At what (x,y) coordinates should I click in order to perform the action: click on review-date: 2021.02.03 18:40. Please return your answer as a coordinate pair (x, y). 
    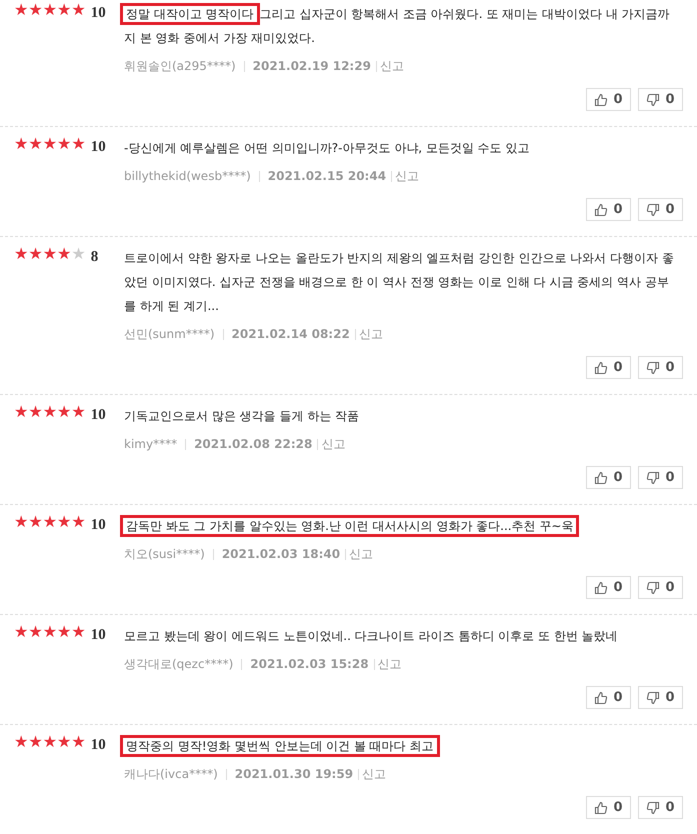
    Looking at the image, I should click on (281, 554).